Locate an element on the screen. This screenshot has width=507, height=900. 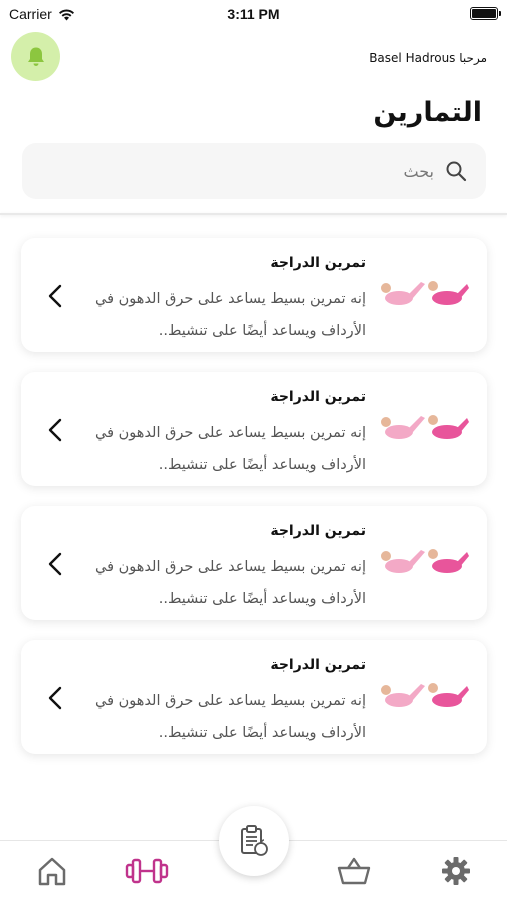
battery-icon is located at coordinates (485, 13).